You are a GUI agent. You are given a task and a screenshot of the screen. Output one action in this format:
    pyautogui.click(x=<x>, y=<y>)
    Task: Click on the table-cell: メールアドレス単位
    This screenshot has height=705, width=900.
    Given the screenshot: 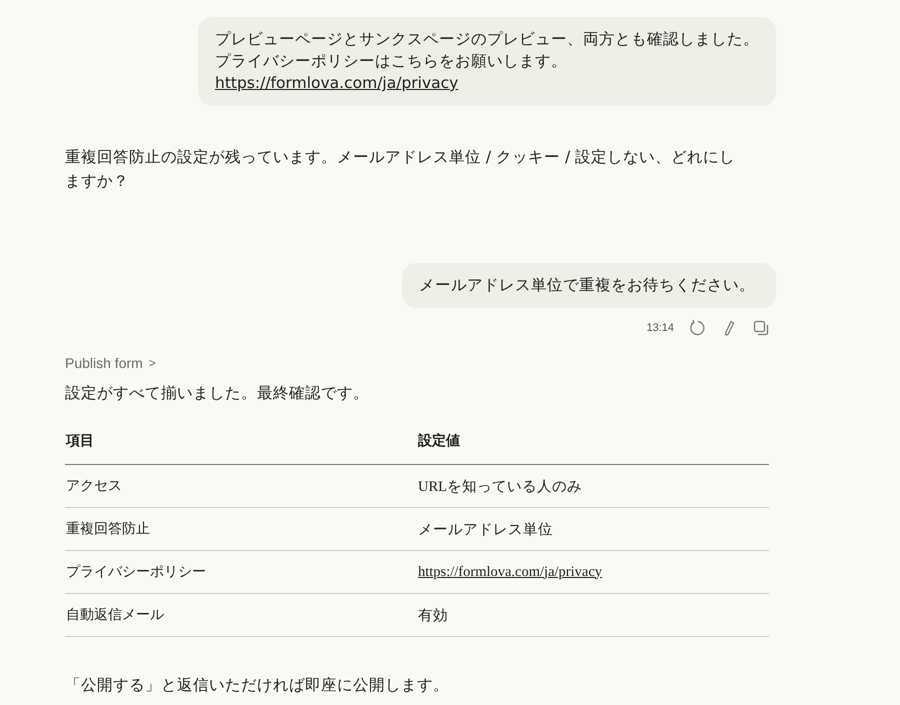 What is the action you would take?
    pyautogui.click(x=485, y=530)
    